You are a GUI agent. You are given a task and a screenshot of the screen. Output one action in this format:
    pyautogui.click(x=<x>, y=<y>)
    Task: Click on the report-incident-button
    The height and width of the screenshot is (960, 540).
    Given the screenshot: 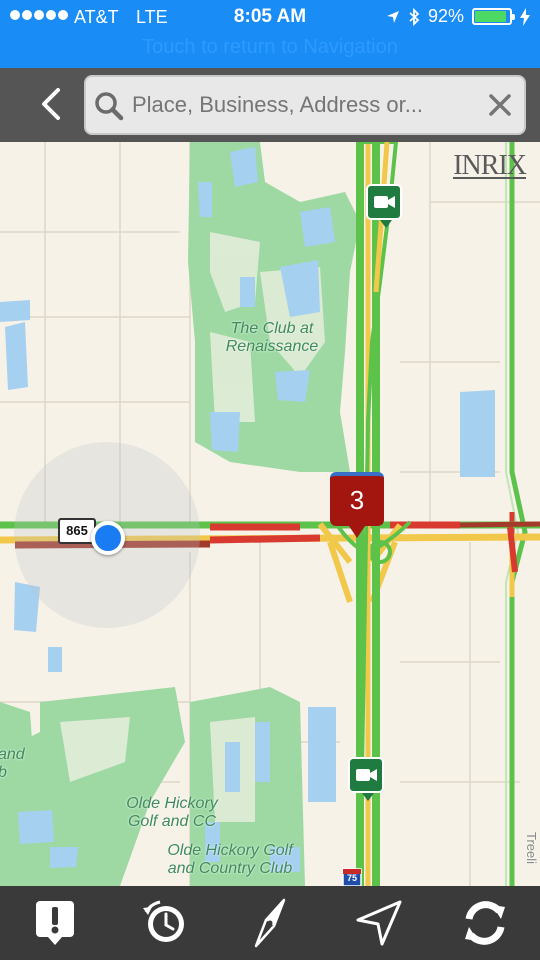 What is the action you would take?
    pyautogui.click(x=55, y=923)
    